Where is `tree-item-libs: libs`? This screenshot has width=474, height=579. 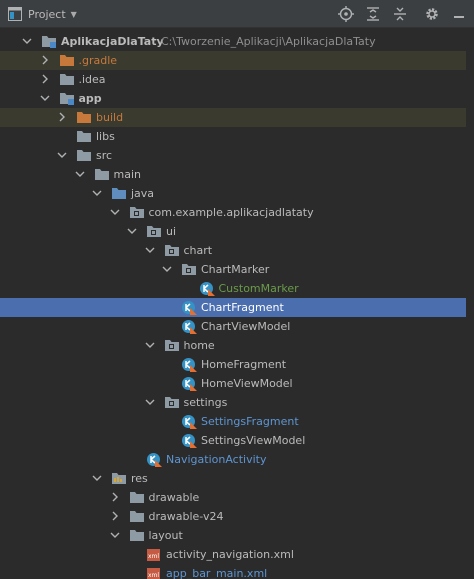 tree-item-libs: libs is located at coordinates (237, 136).